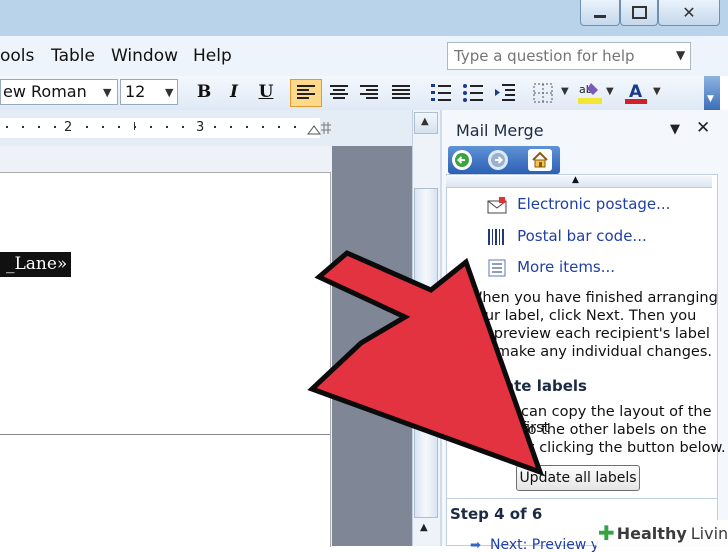  What do you see at coordinates (68, 127) in the screenshot?
I see `ruler-mark-2: 2` at bounding box center [68, 127].